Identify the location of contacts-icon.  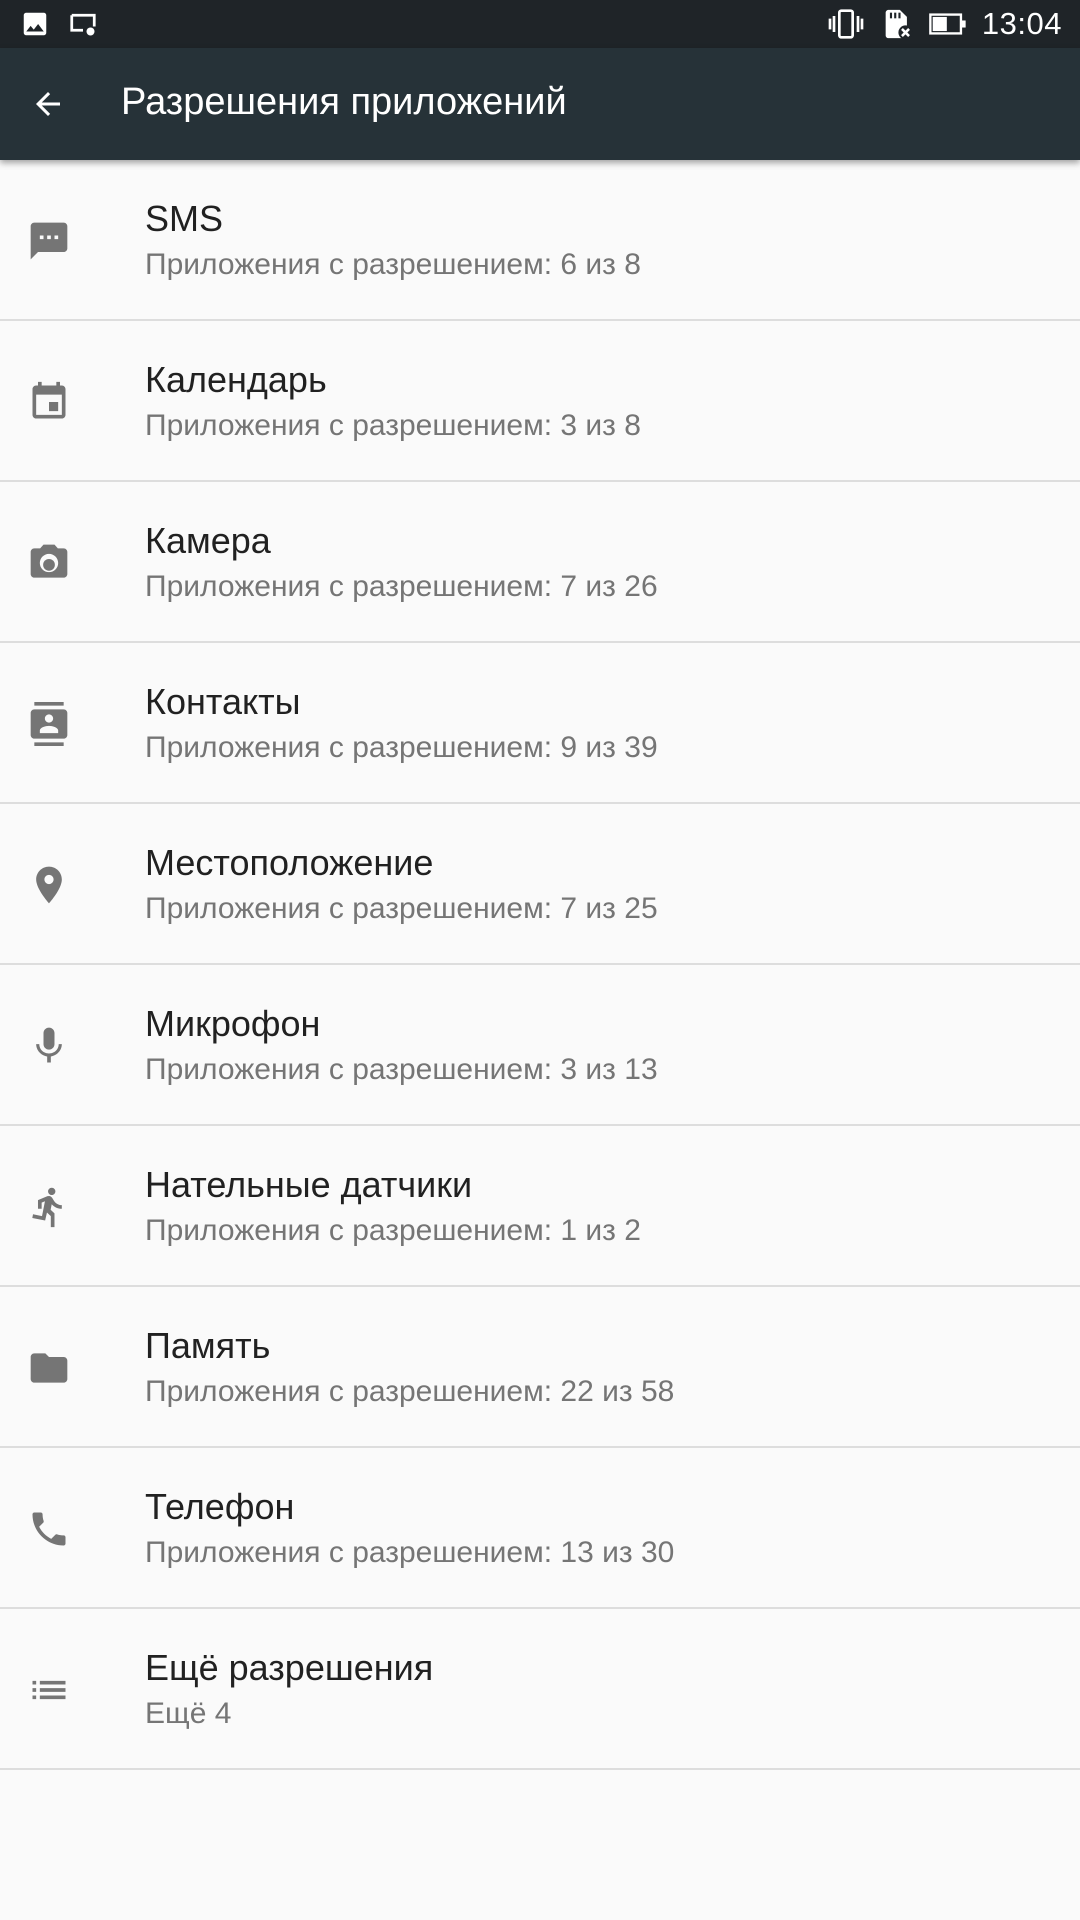
(49, 724).